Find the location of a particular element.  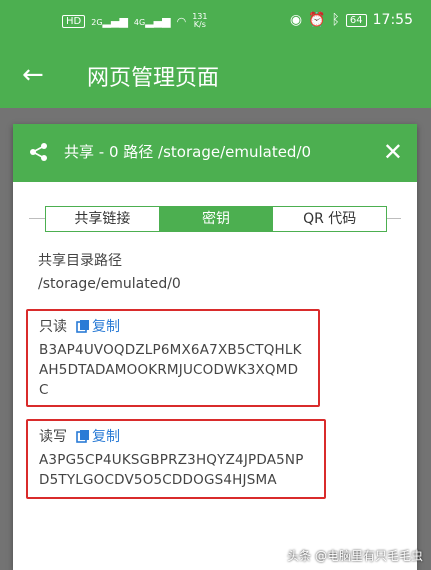

bluetooth-icon: ᛒ is located at coordinates (335, 20).